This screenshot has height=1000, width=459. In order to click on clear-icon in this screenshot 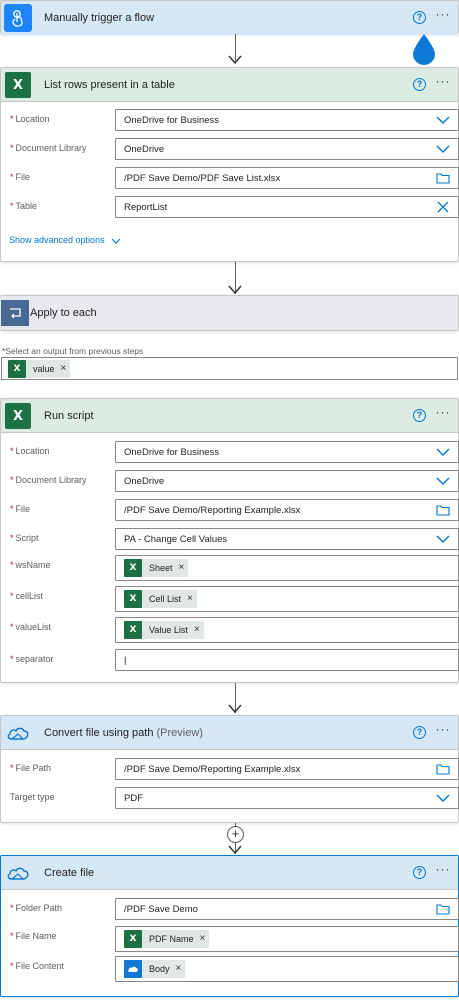, I will do `click(443, 207)`.